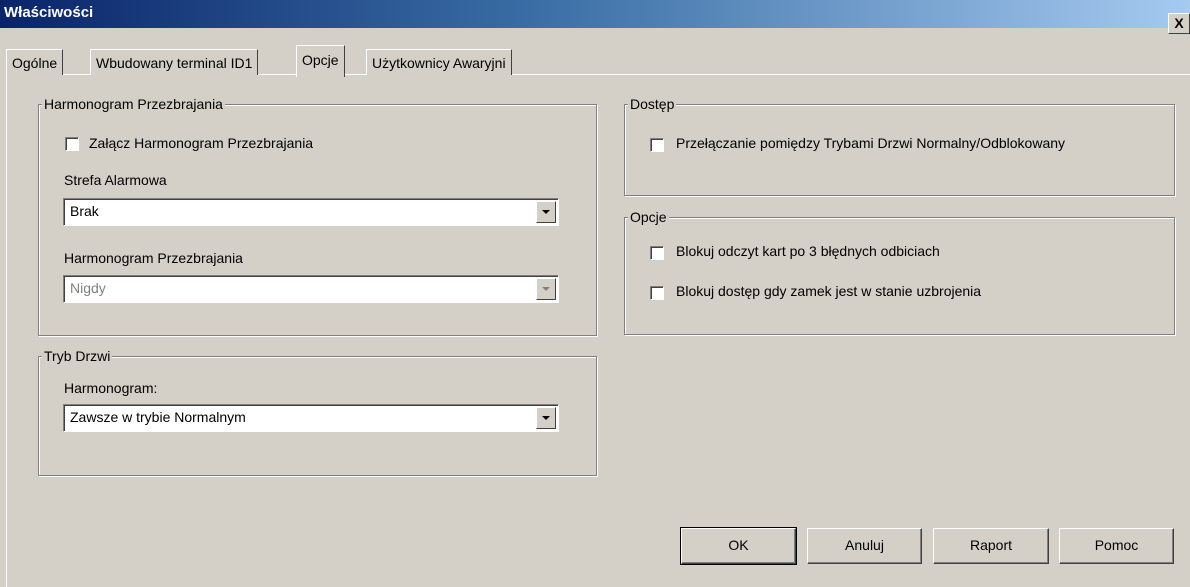 Image resolution: width=1190 pixels, height=587 pixels. Describe the element at coordinates (439, 62) in the screenshot. I see `tab-emergency-users: Użytkownicy Awaryjni` at that location.